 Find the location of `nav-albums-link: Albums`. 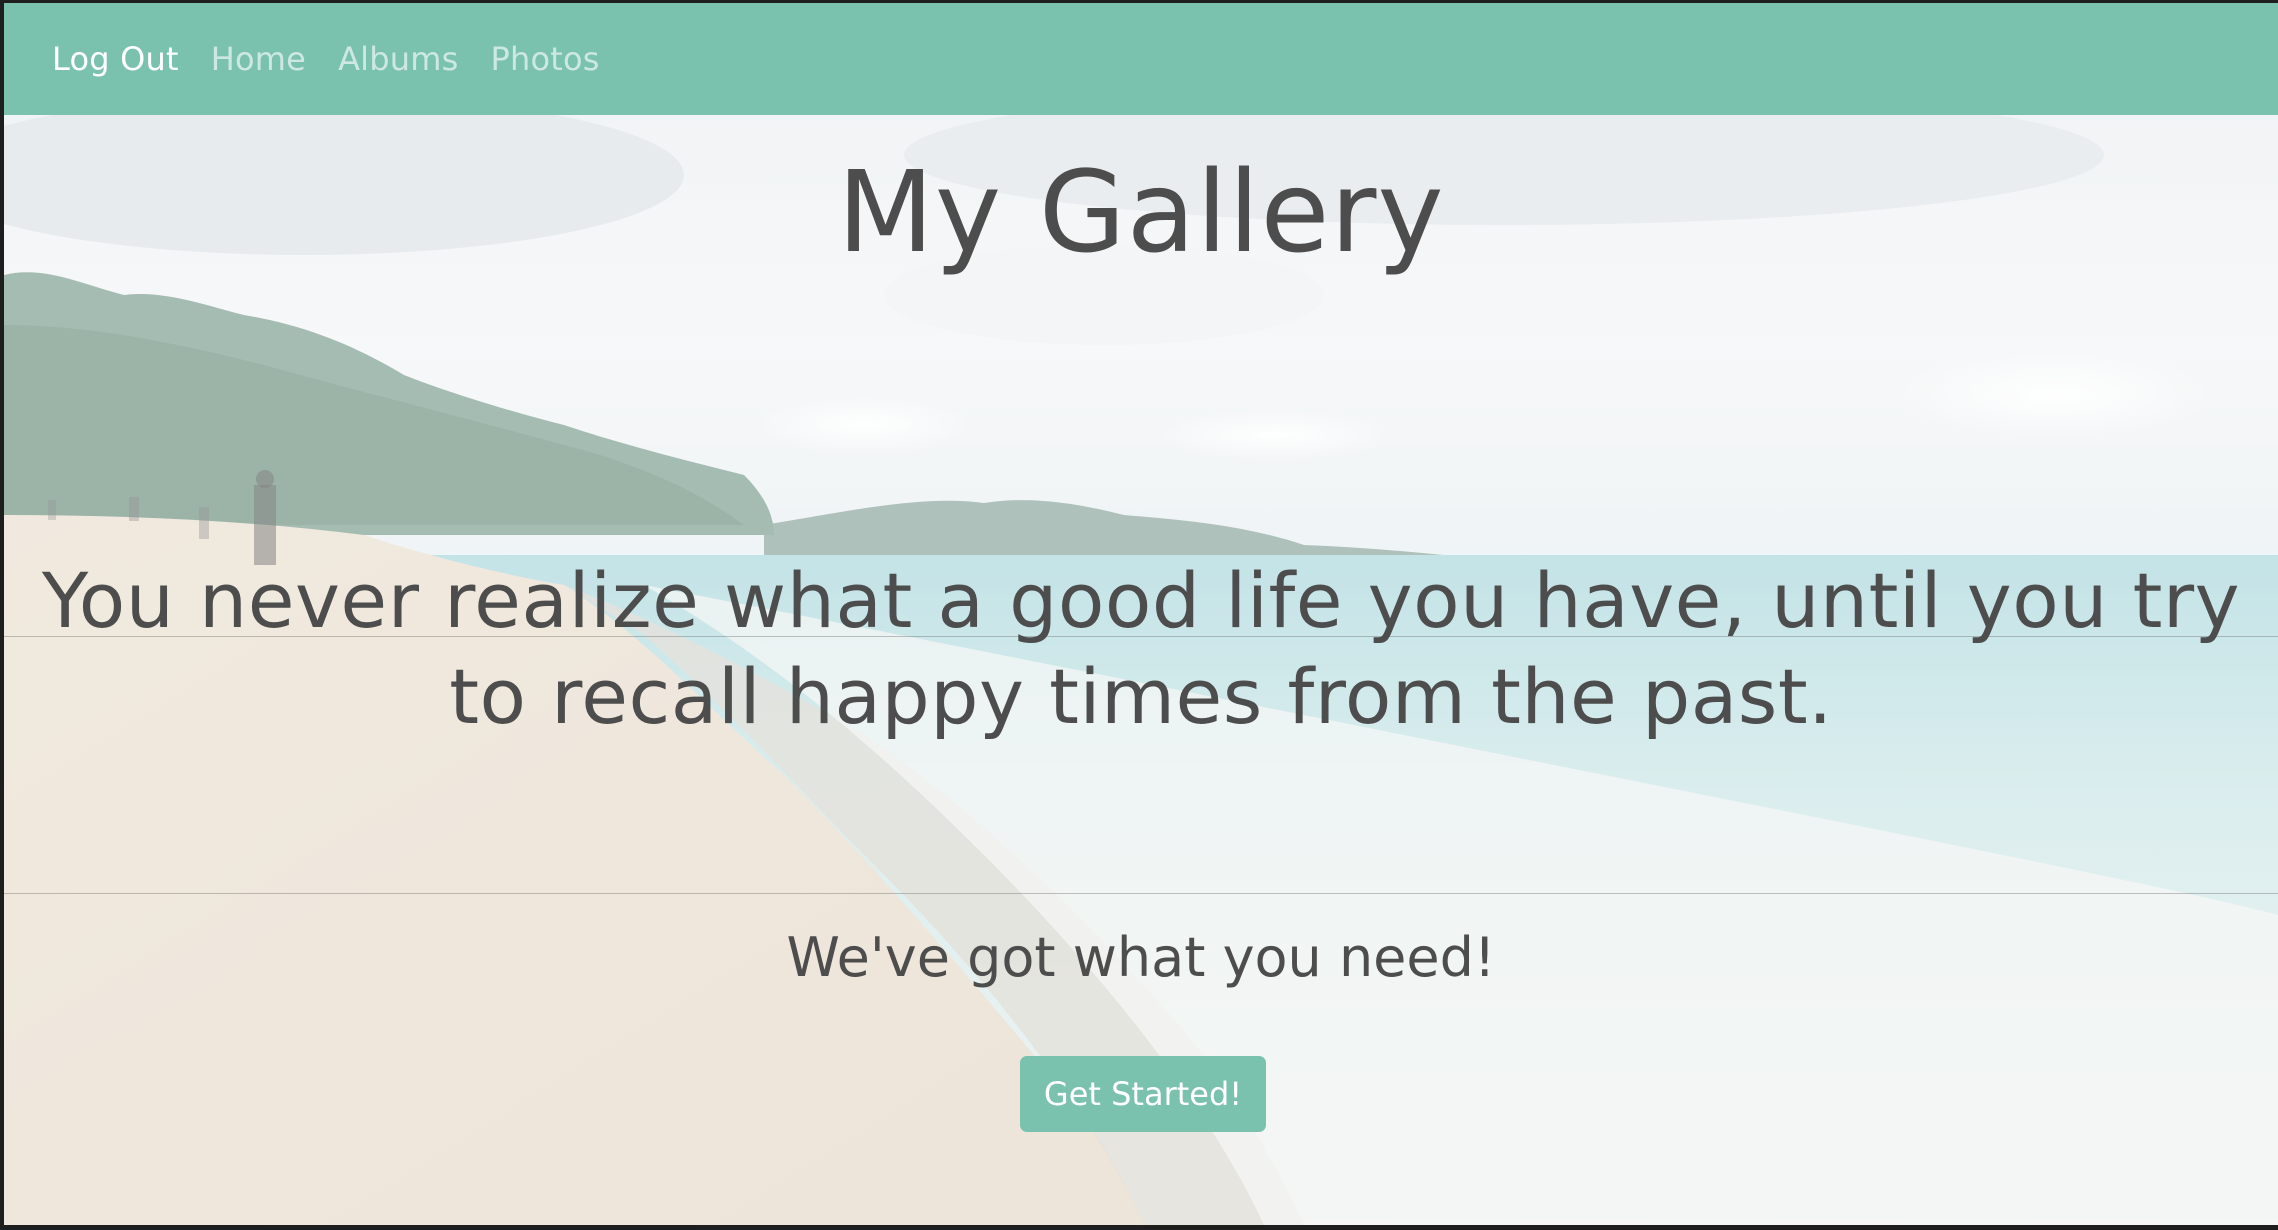

nav-albums-link: Albums is located at coordinates (398, 59).